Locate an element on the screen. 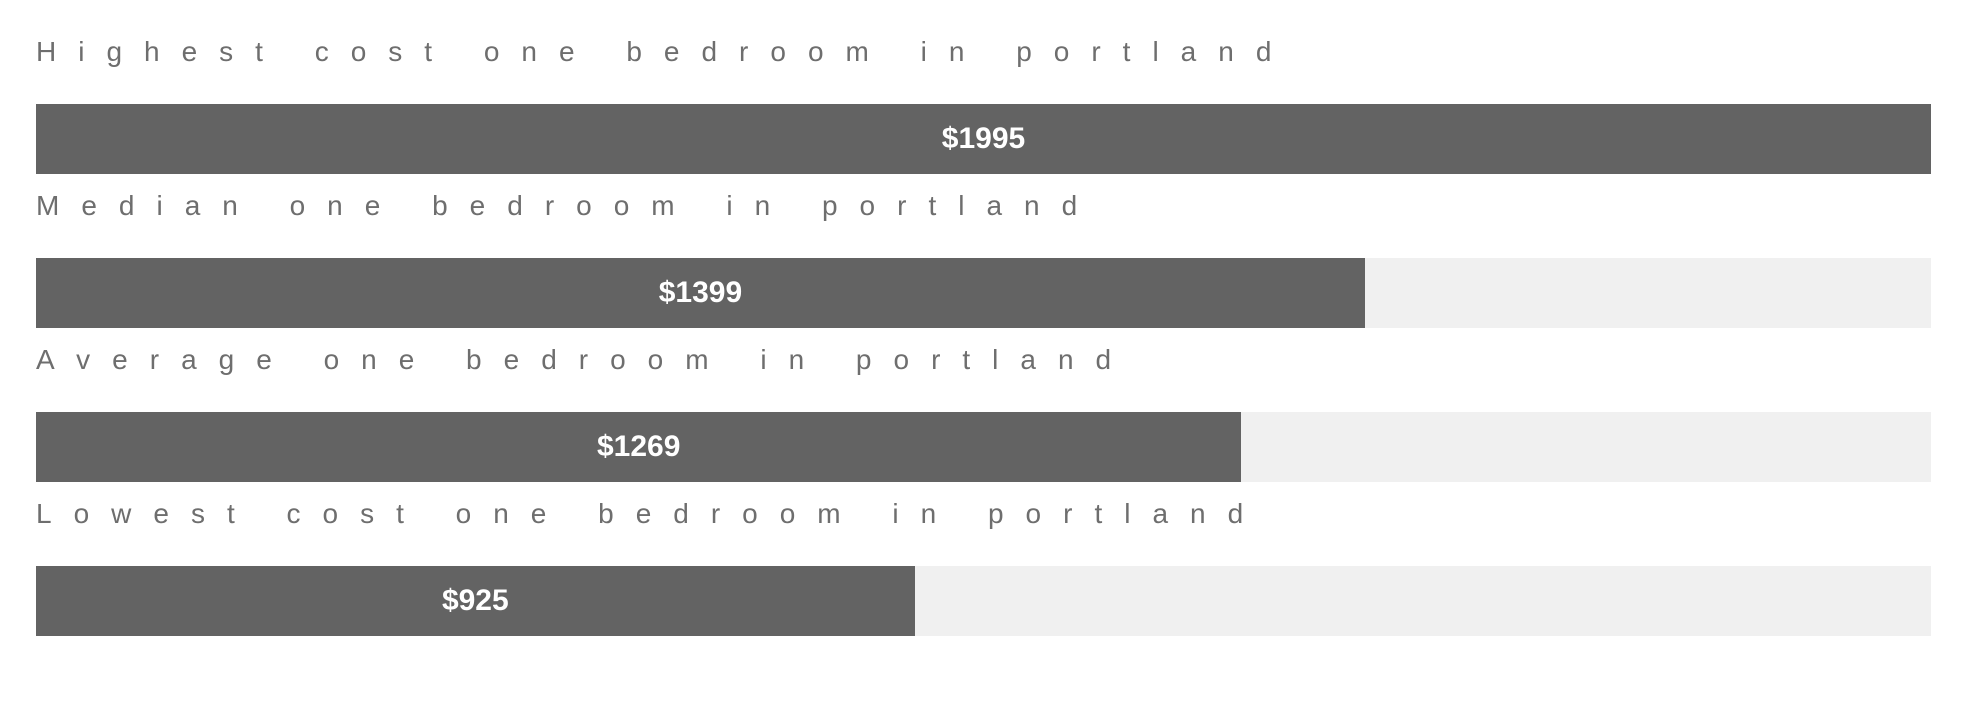  bar: $1399 is located at coordinates (700, 293).